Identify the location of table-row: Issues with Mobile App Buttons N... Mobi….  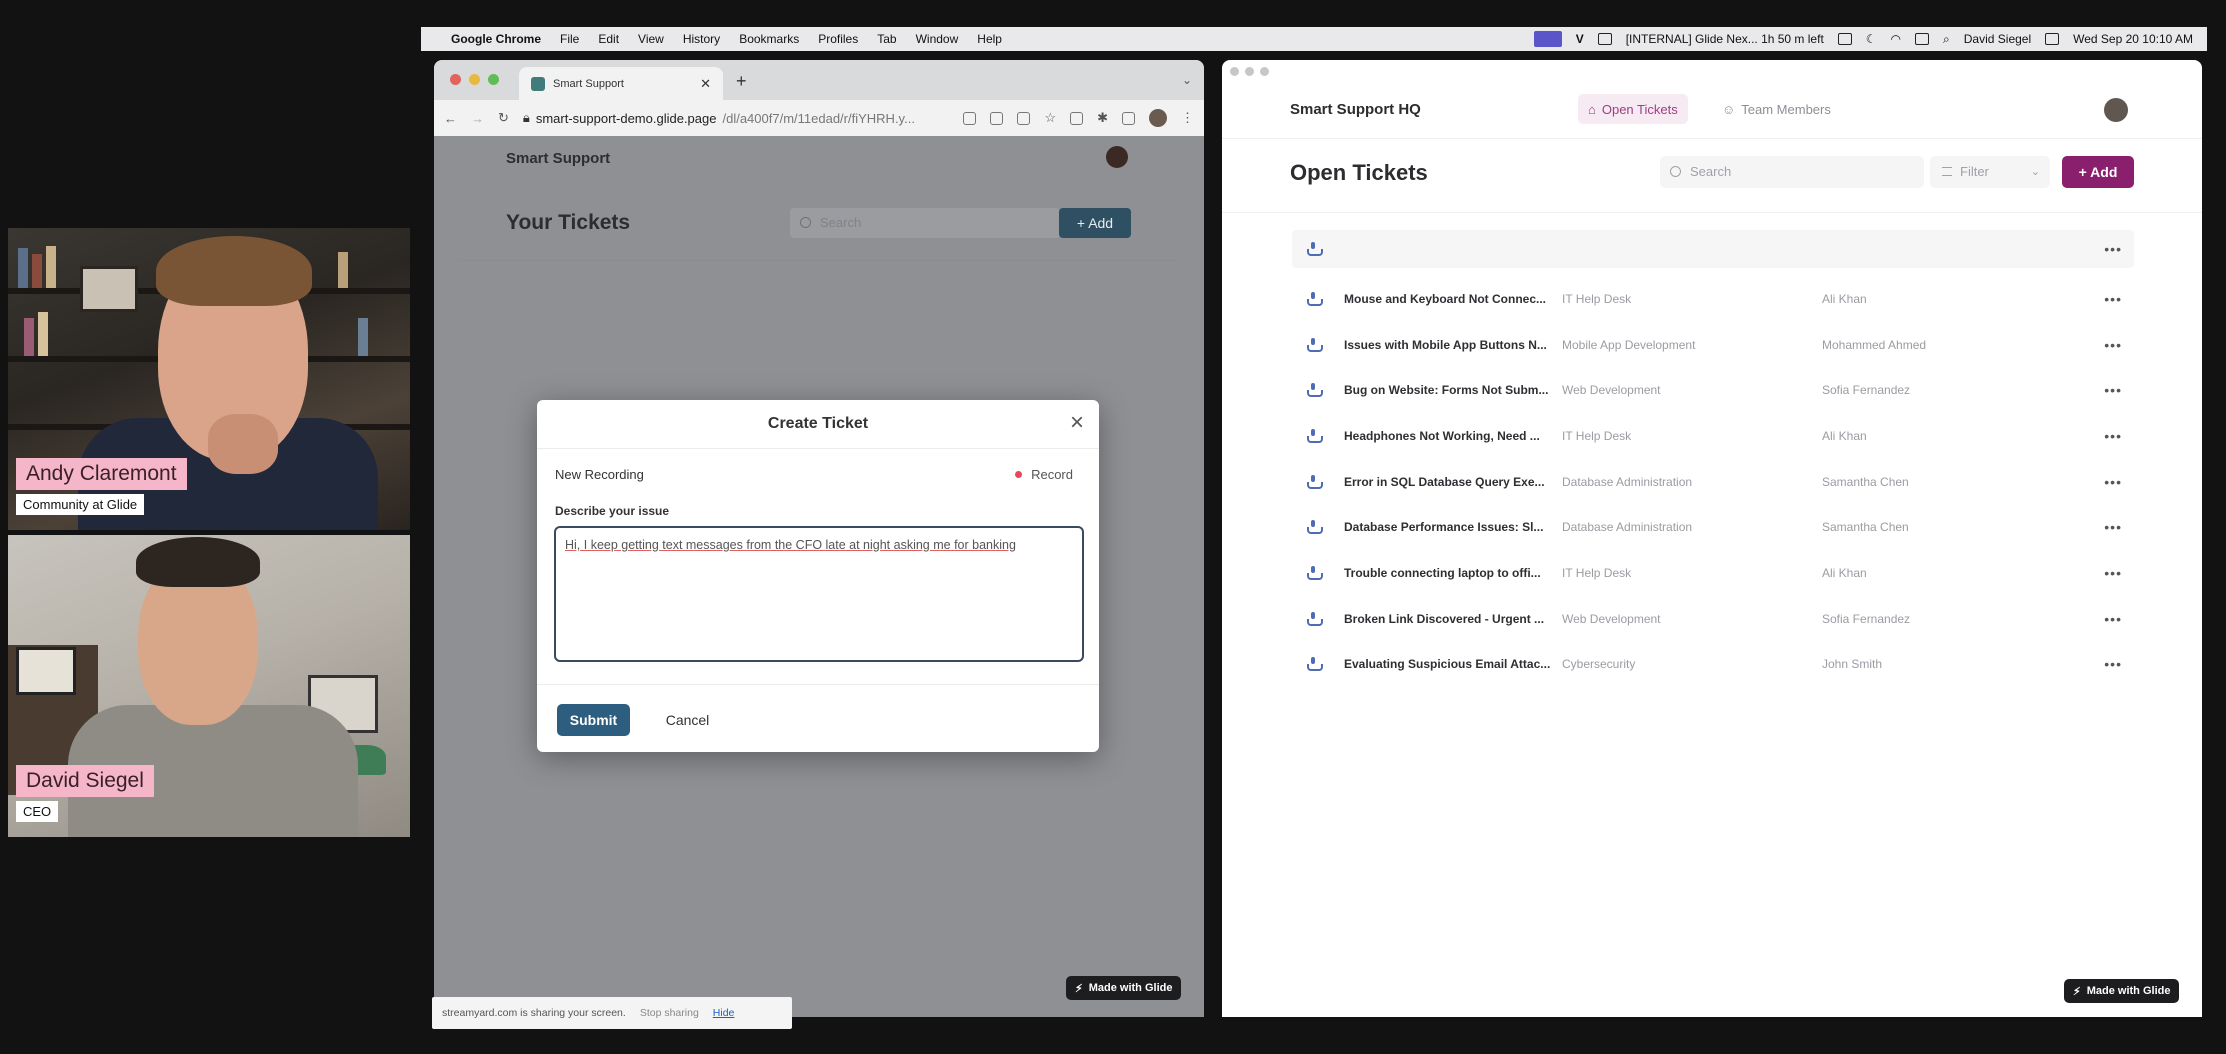
(1713, 345).